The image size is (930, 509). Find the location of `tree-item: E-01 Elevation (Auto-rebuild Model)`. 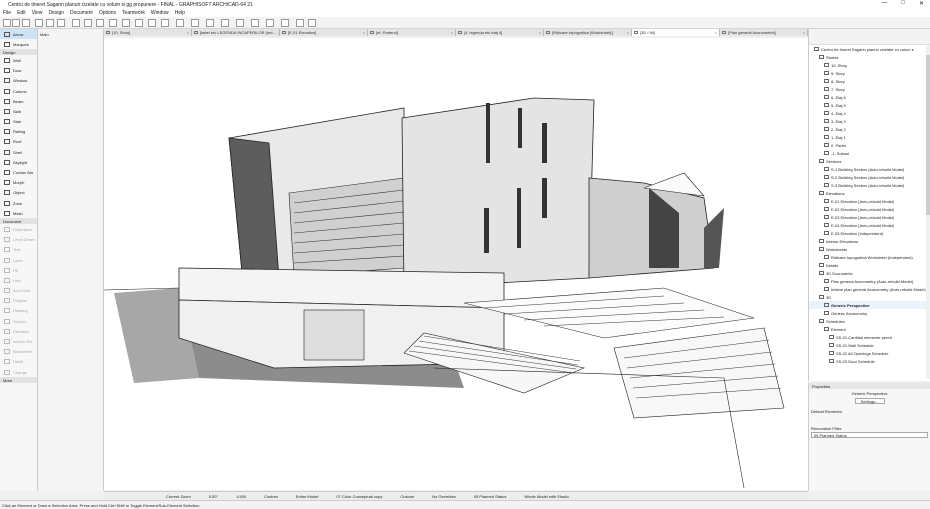

tree-item: E-01 Elevation (Auto-rebuild Model) is located at coordinates (869, 201).